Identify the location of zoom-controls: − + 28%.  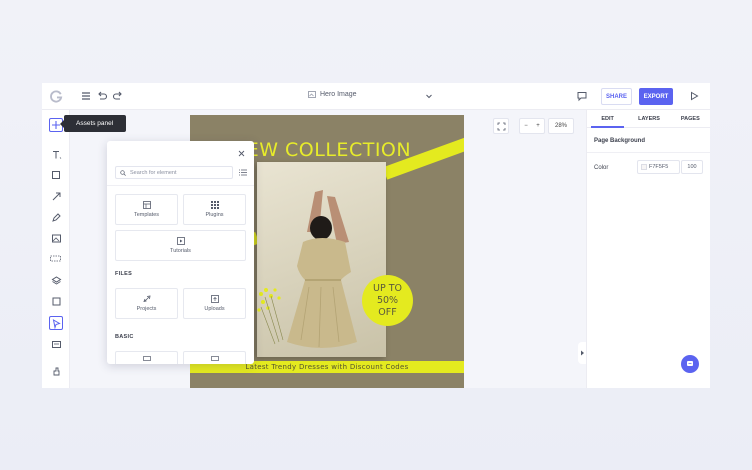
(548, 126).